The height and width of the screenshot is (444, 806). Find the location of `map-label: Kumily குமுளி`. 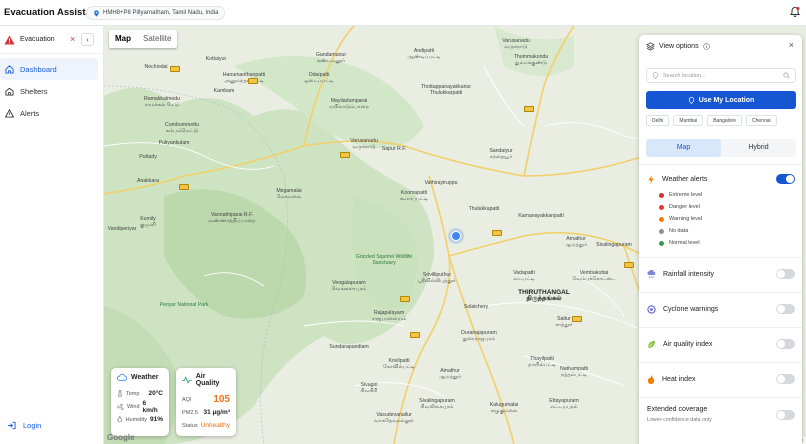

map-label: Kumily குமுளி is located at coordinates (148, 222).